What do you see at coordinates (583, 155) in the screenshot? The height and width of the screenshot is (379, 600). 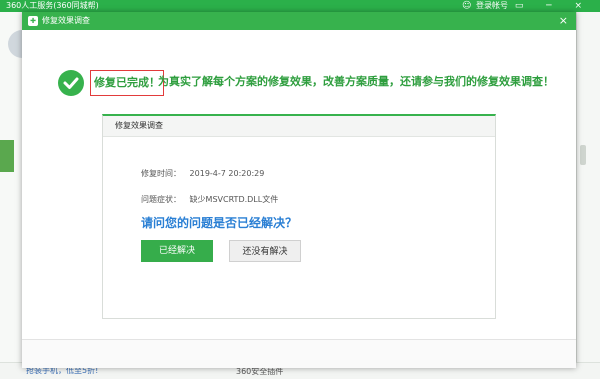 I see `scrollbar-handle` at bounding box center [583, 155].